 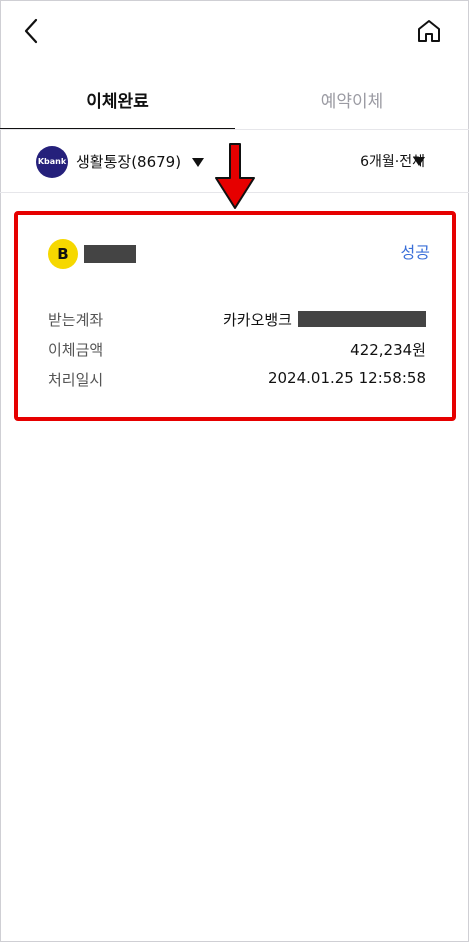 I want to click on row-account: 받는계좌 카카오뱅크, so click(x=237, y=321).